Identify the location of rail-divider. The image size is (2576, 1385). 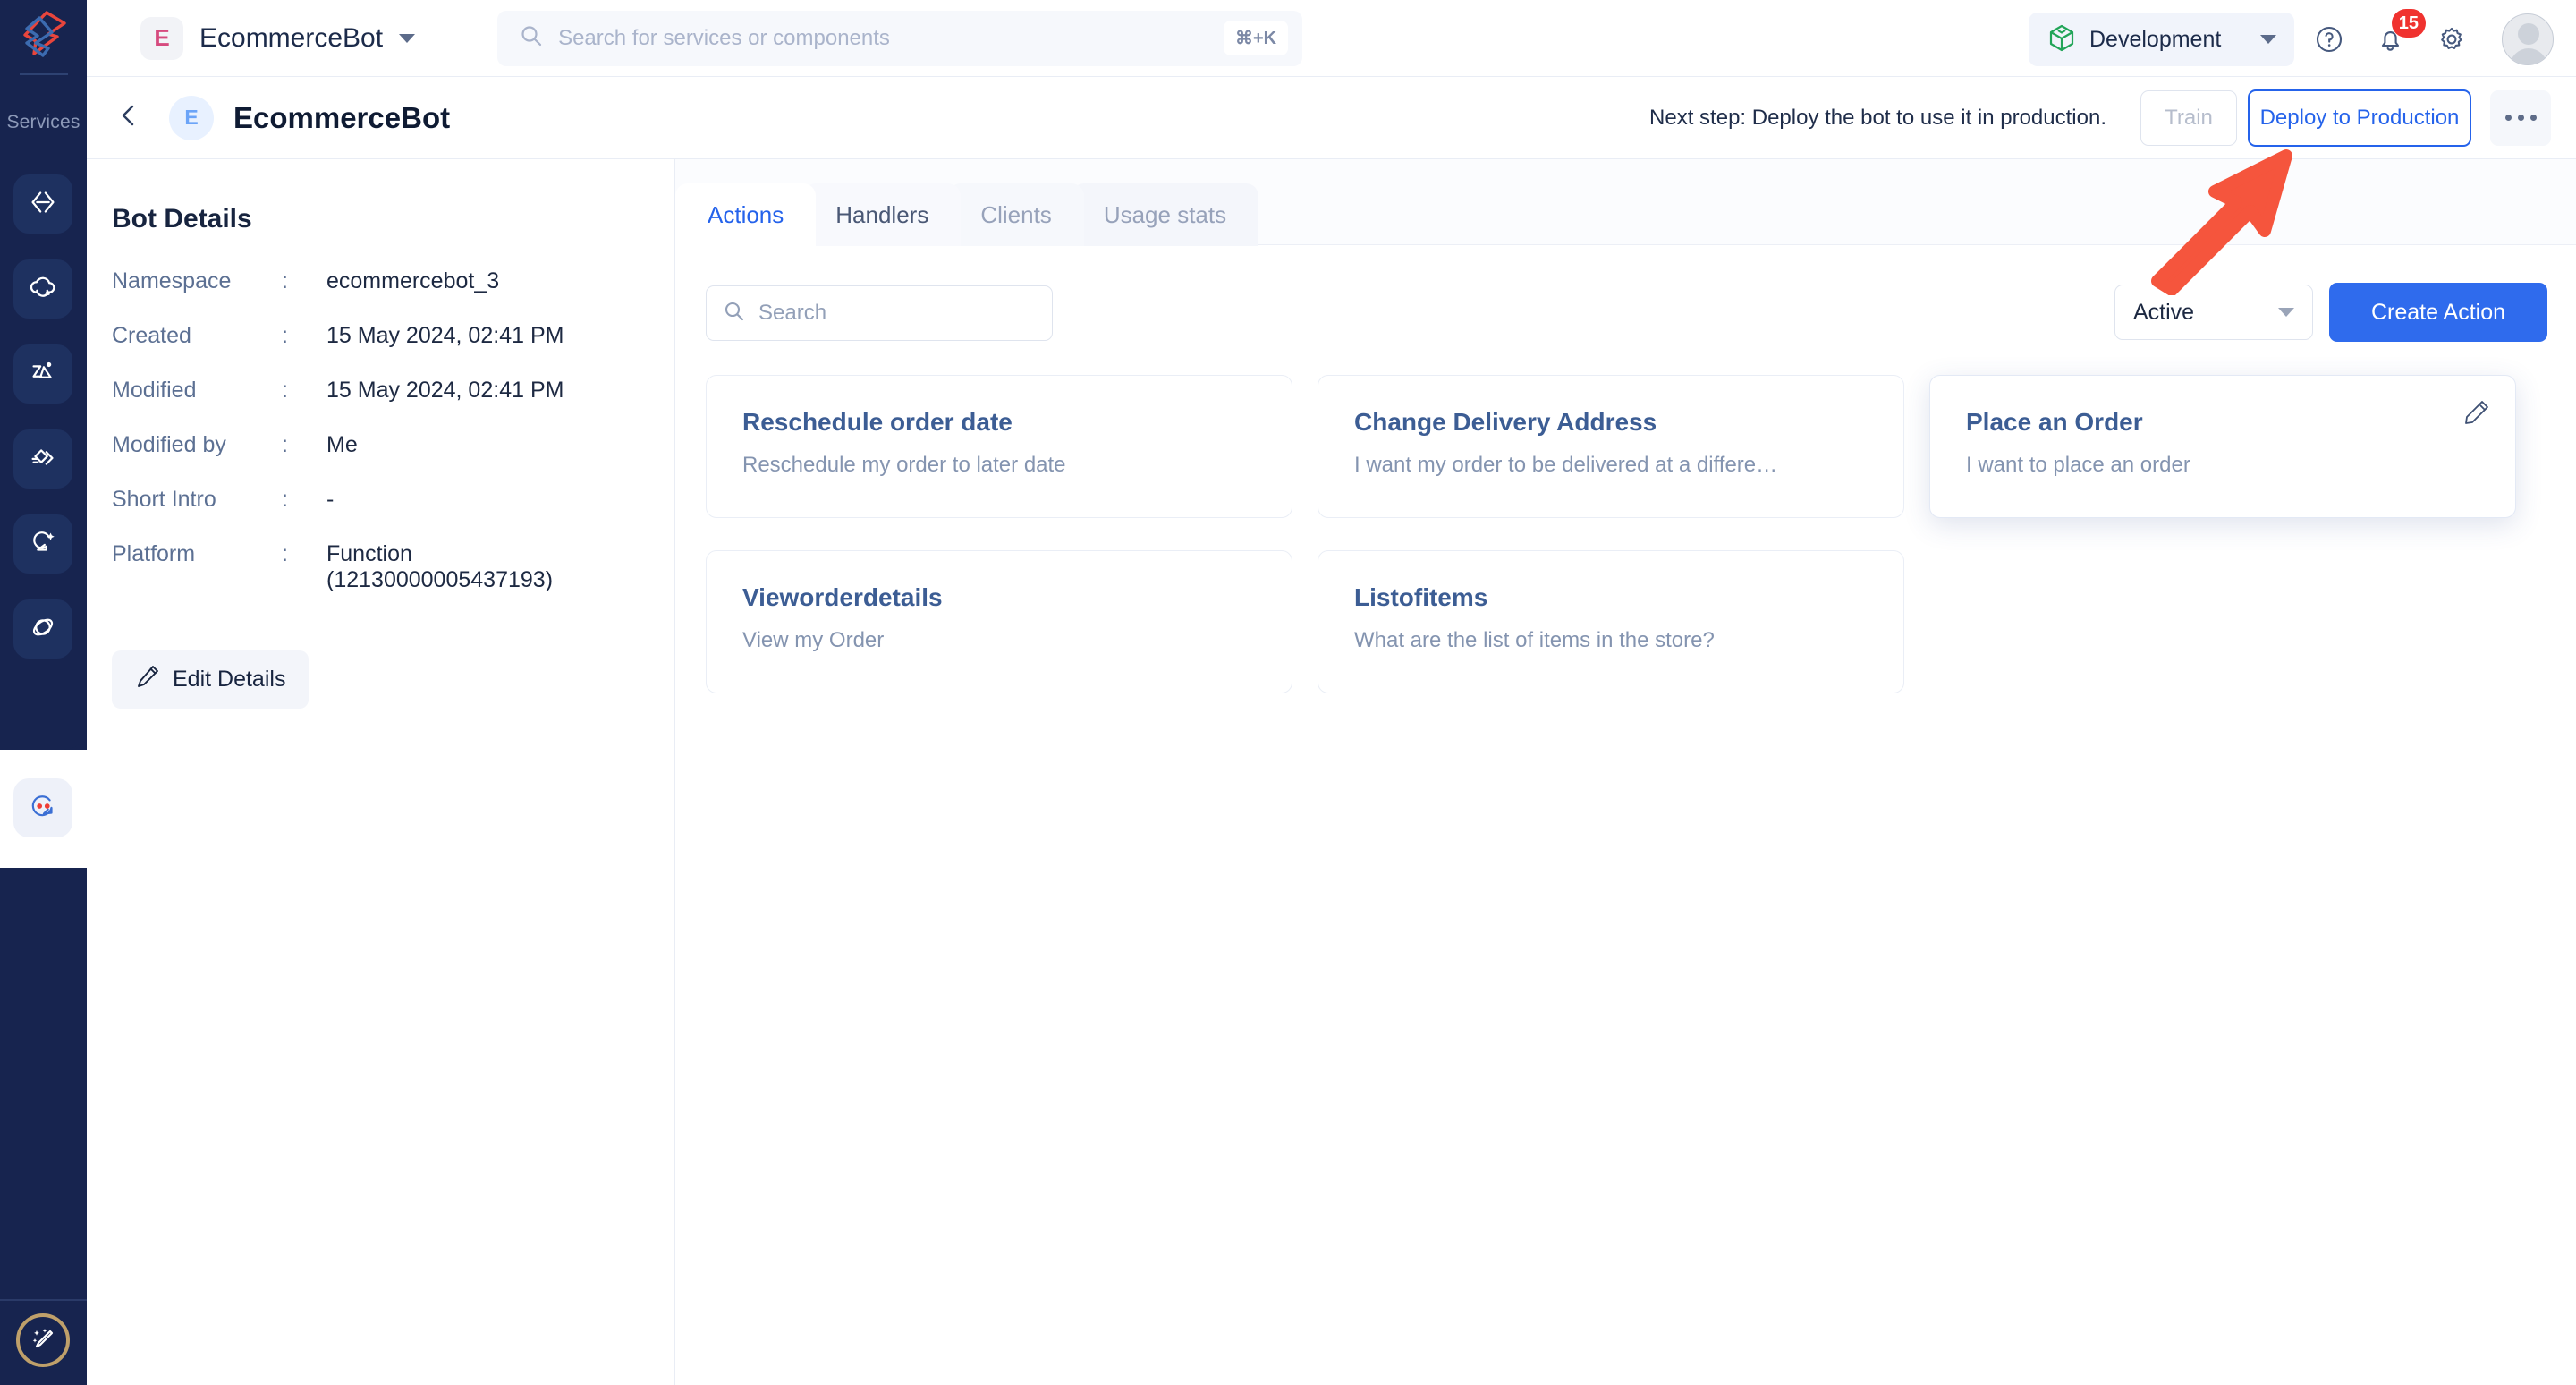
(44, 74).